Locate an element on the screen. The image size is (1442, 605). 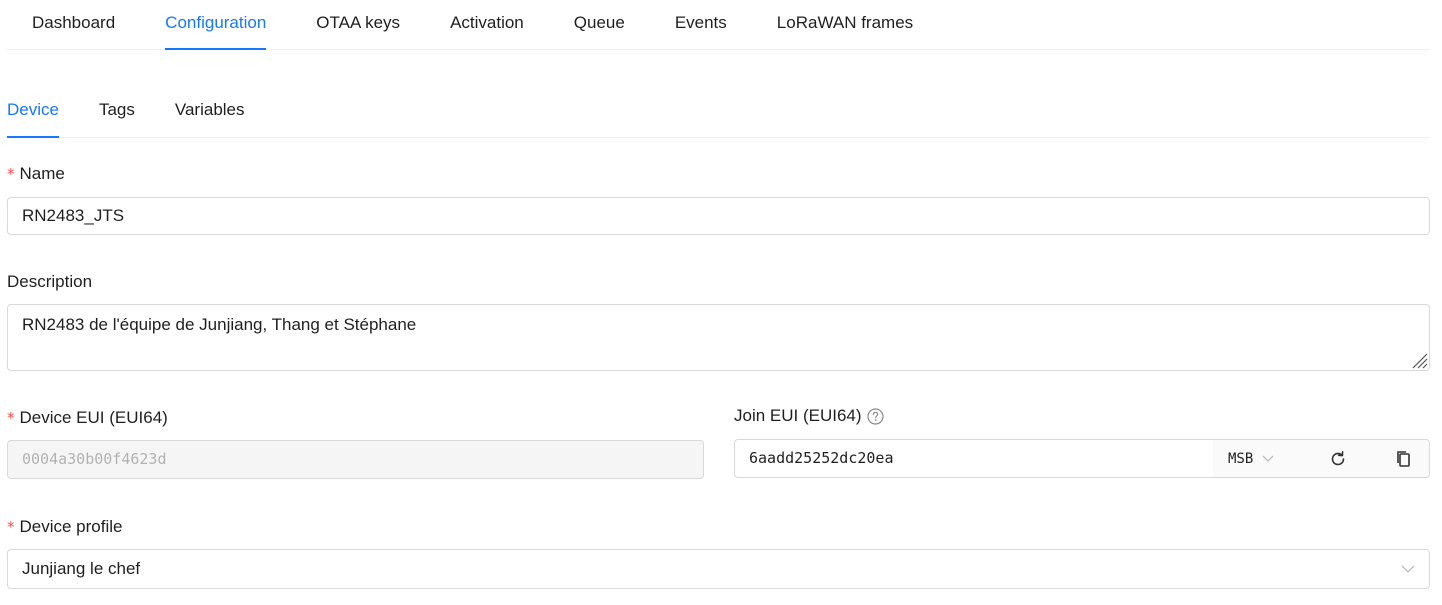
byte-order-select: MSB is located at coordinates (1258, 459).